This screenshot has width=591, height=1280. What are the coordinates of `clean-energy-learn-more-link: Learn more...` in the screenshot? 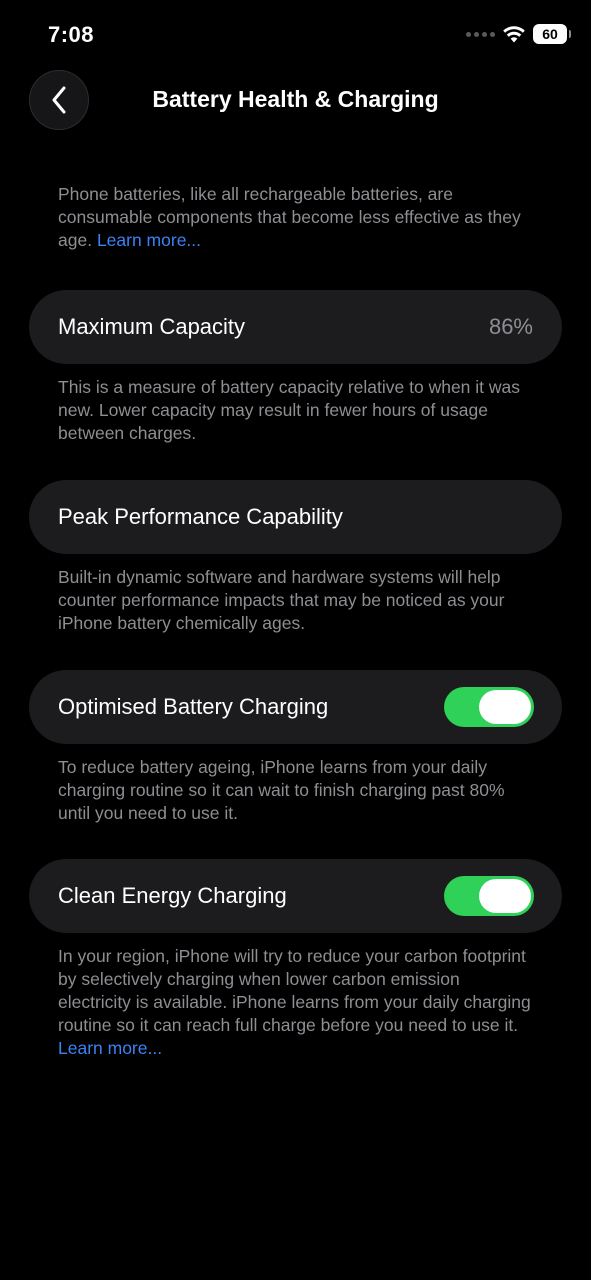 It's located at (110, 1048).